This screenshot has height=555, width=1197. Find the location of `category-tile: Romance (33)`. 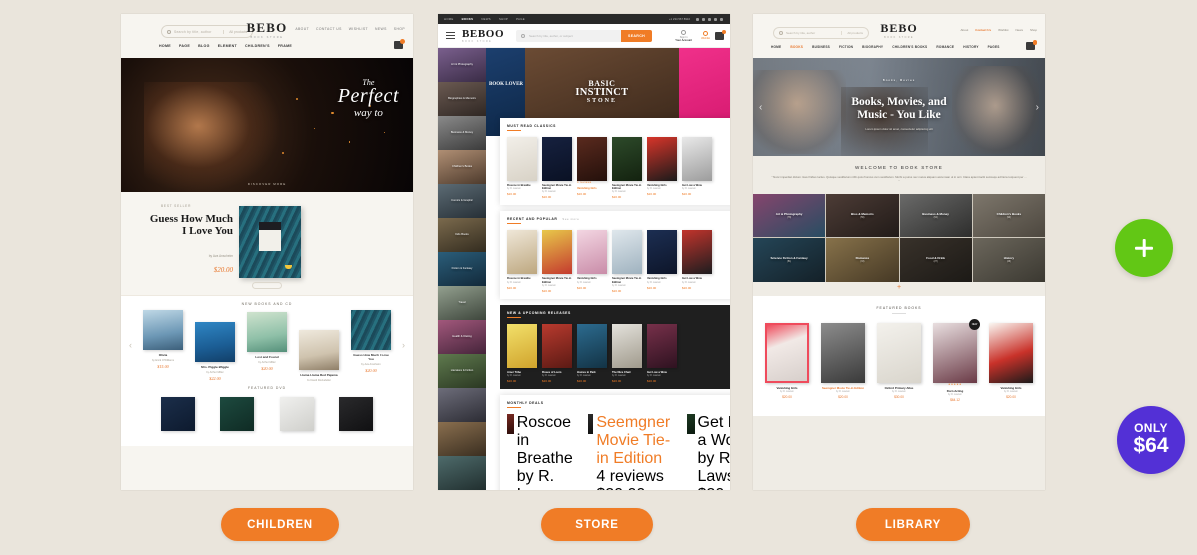

category-tile: Romance (33) is located at coordinates (862, 260).